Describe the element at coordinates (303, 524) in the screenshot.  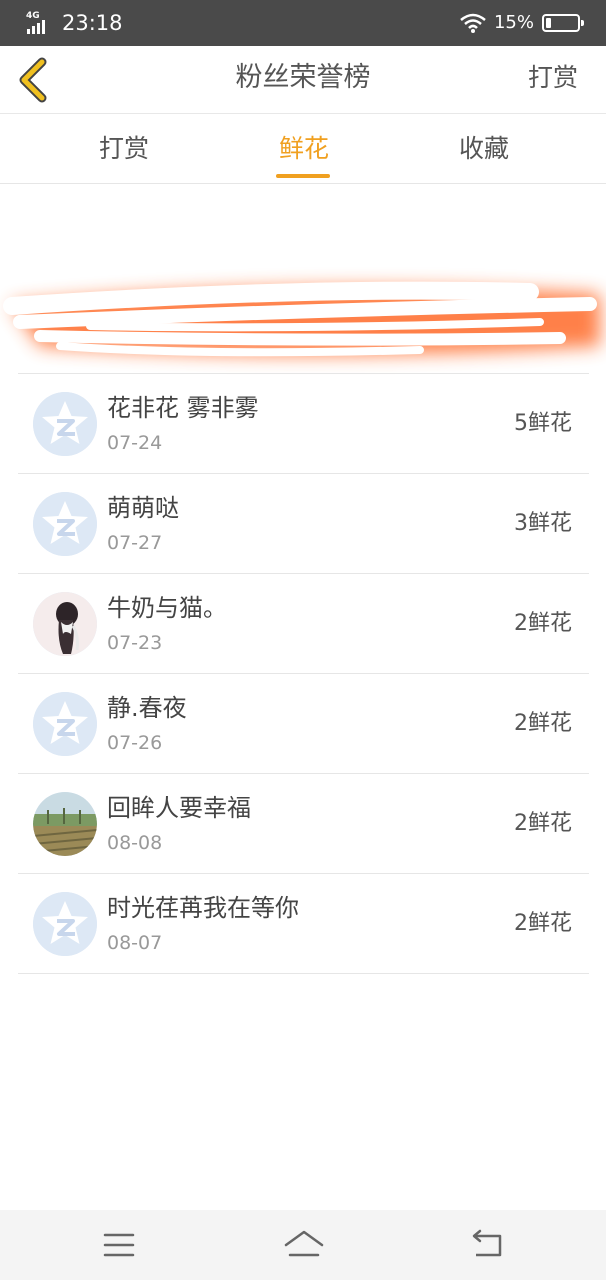
I see `list-item: 萌萌哒 07-27 3鲜花` at that location.